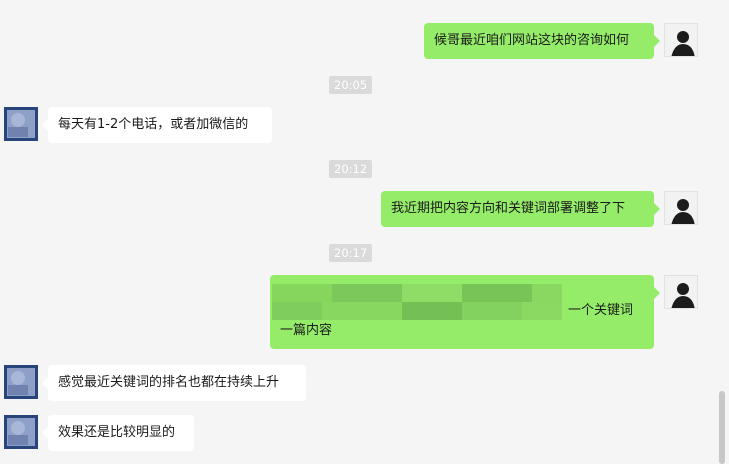  What do you see at coordinates (351, 253) in the screenshot?
I see `timestamp: 20:17` at bounding box center [351, 253].